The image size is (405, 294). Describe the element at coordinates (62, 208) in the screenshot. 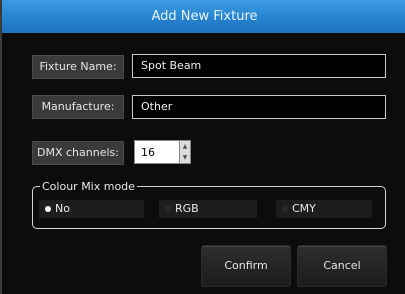

I see `radio-label: No` at that location.